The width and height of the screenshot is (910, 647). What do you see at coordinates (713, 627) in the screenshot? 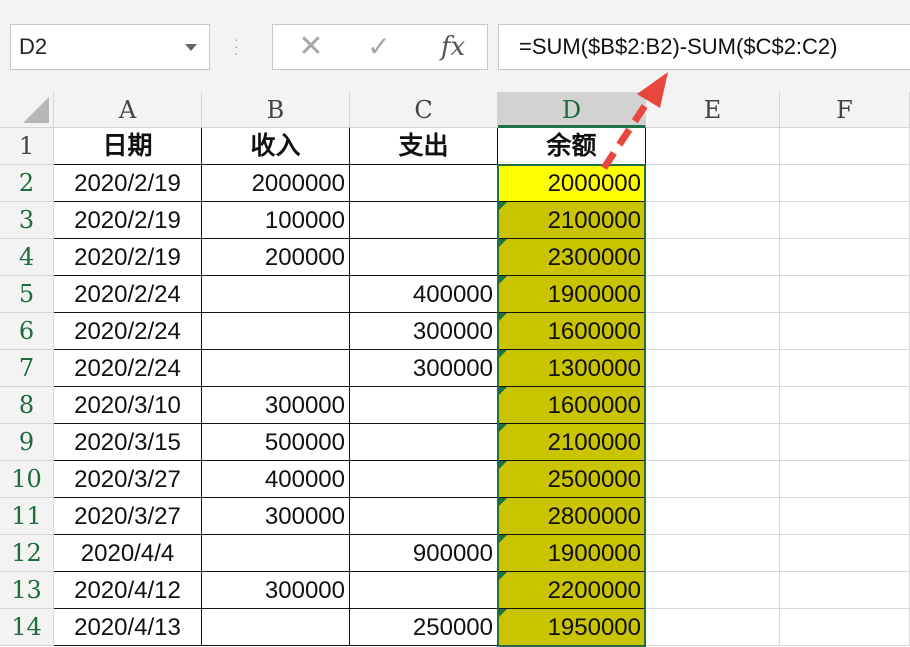
I see `cell-e14` at bounding box center [713, 627].